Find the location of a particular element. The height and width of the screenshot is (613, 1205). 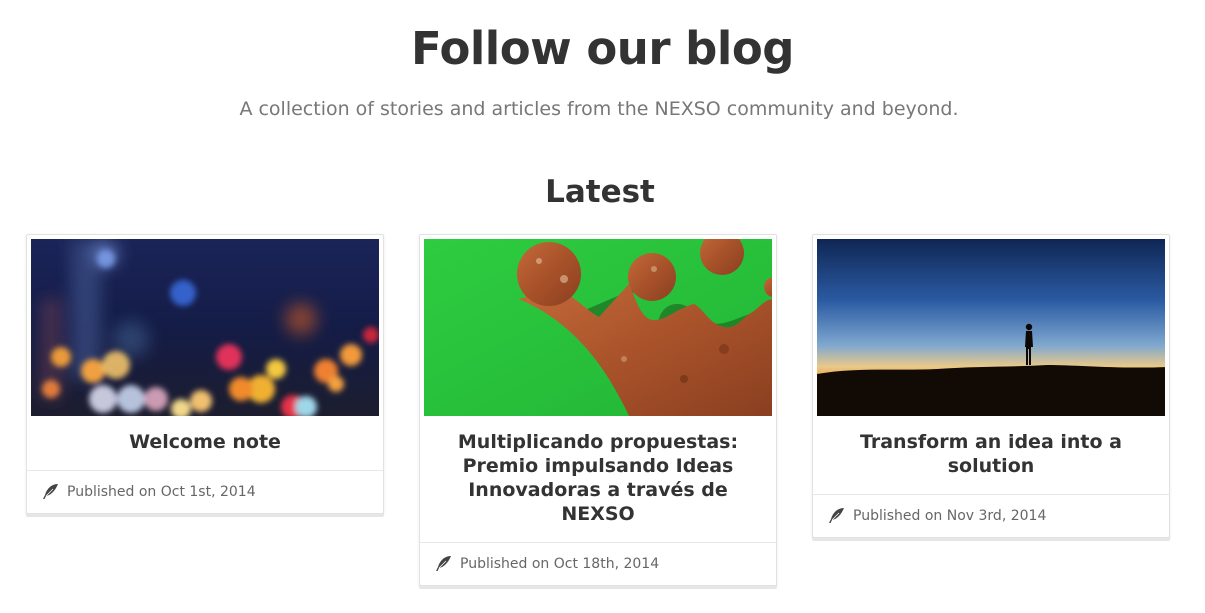

post-date: Published on Oct 18th, 2014 is located at coordinates (560, 563).